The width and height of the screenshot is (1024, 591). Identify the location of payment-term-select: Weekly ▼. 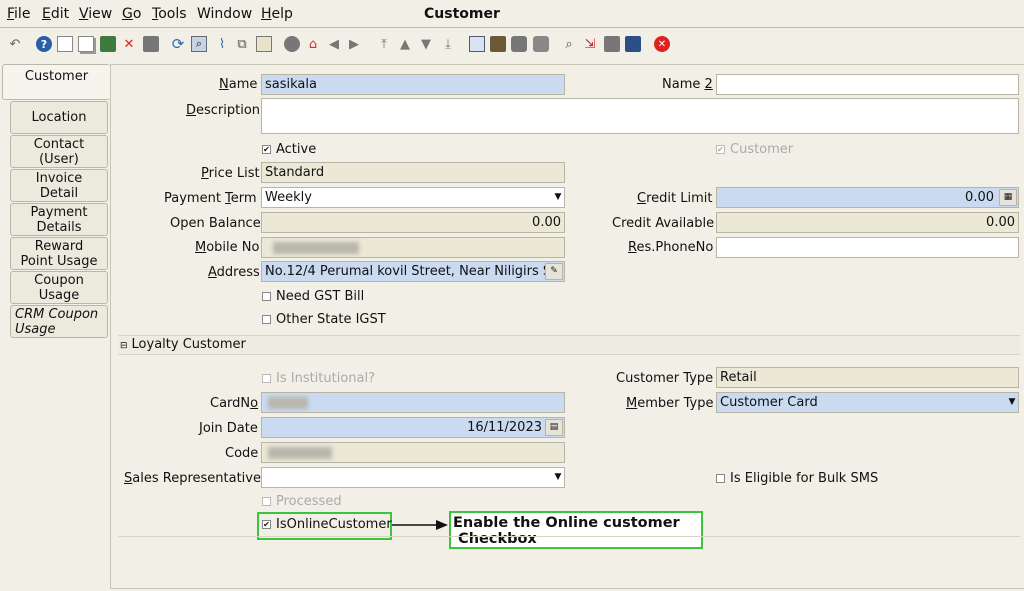
(413, 197).